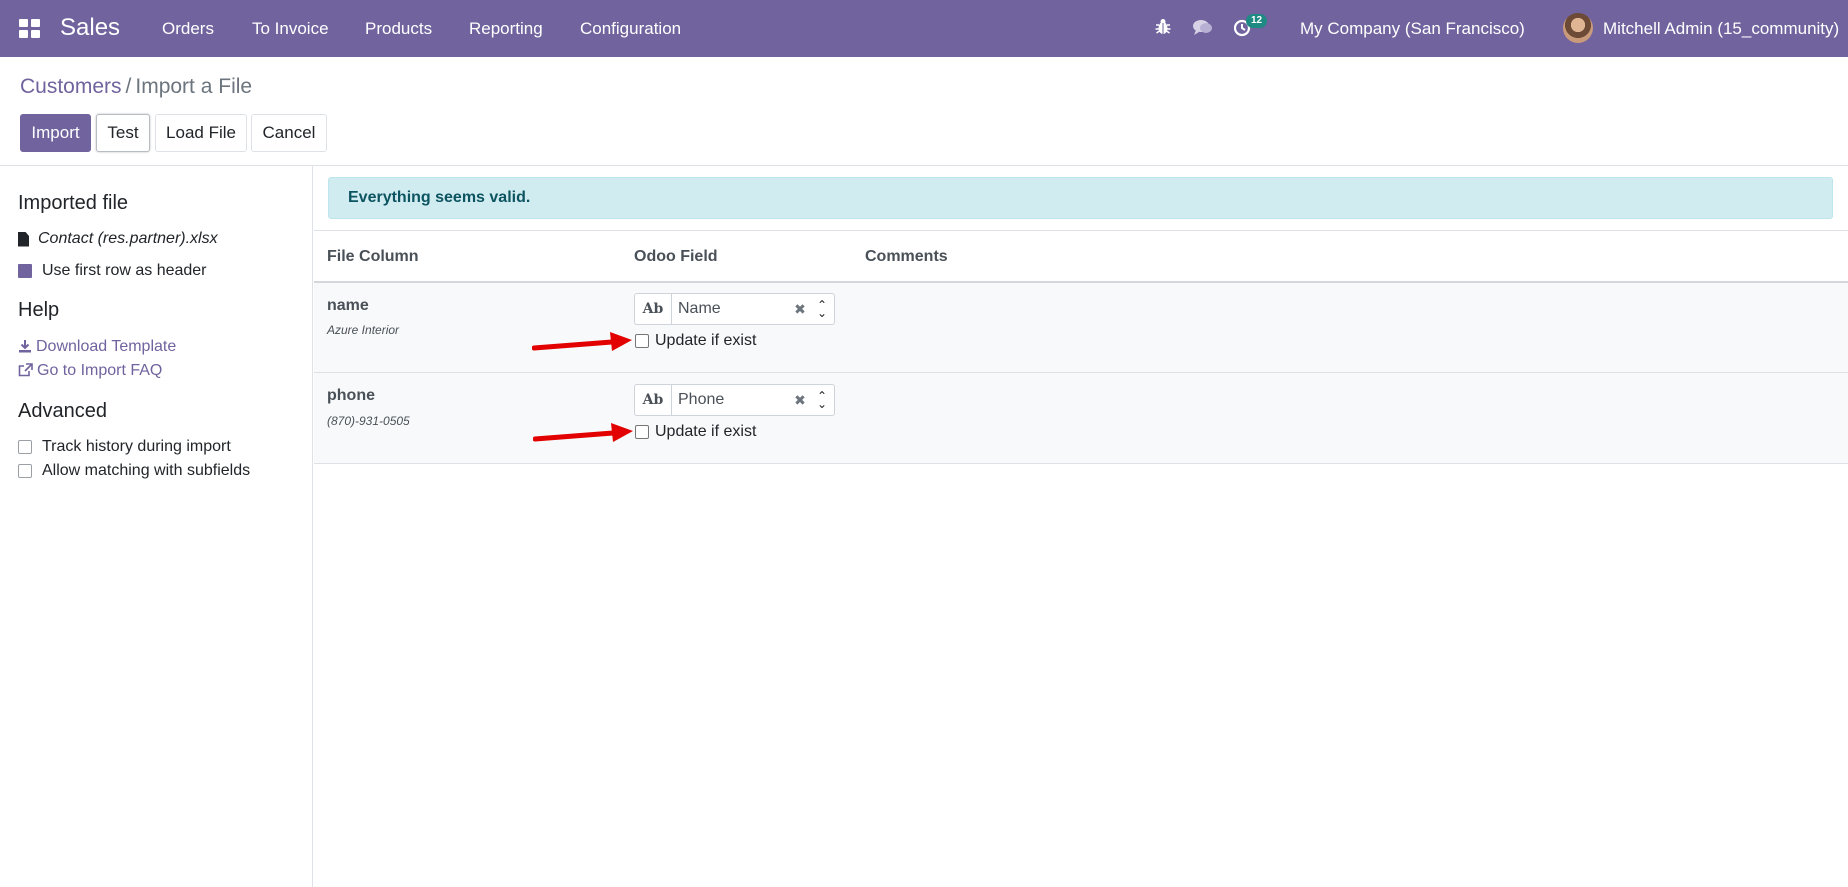  I want to click on advanced-heading: Advanced, so click(62, 411).